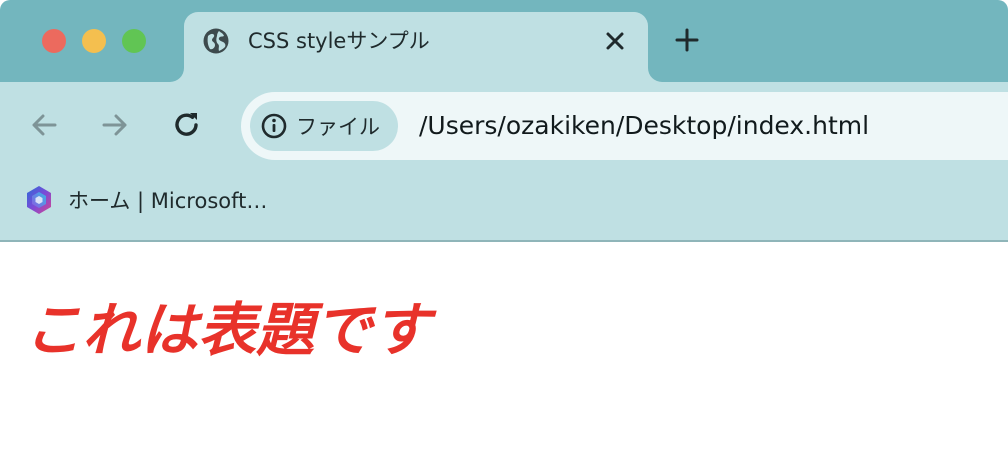 This screenshot has width=1008, height=472. I want to click on address-bar: ファイル /Users/ozakiken/Desktop/index.html, so click(624, 126).